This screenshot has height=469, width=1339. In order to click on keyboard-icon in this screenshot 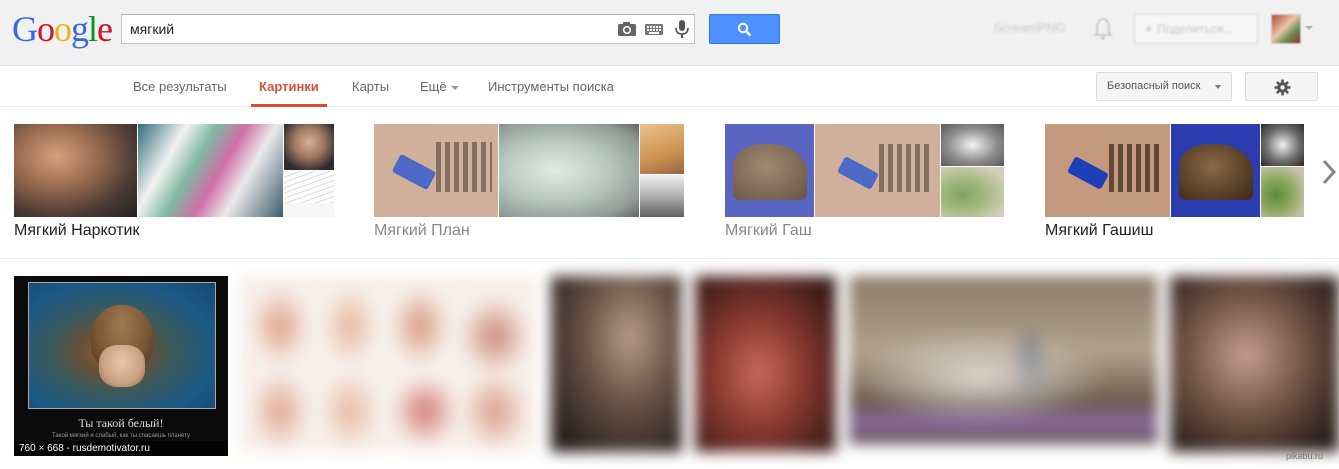, I will do `click(654, 29)`.